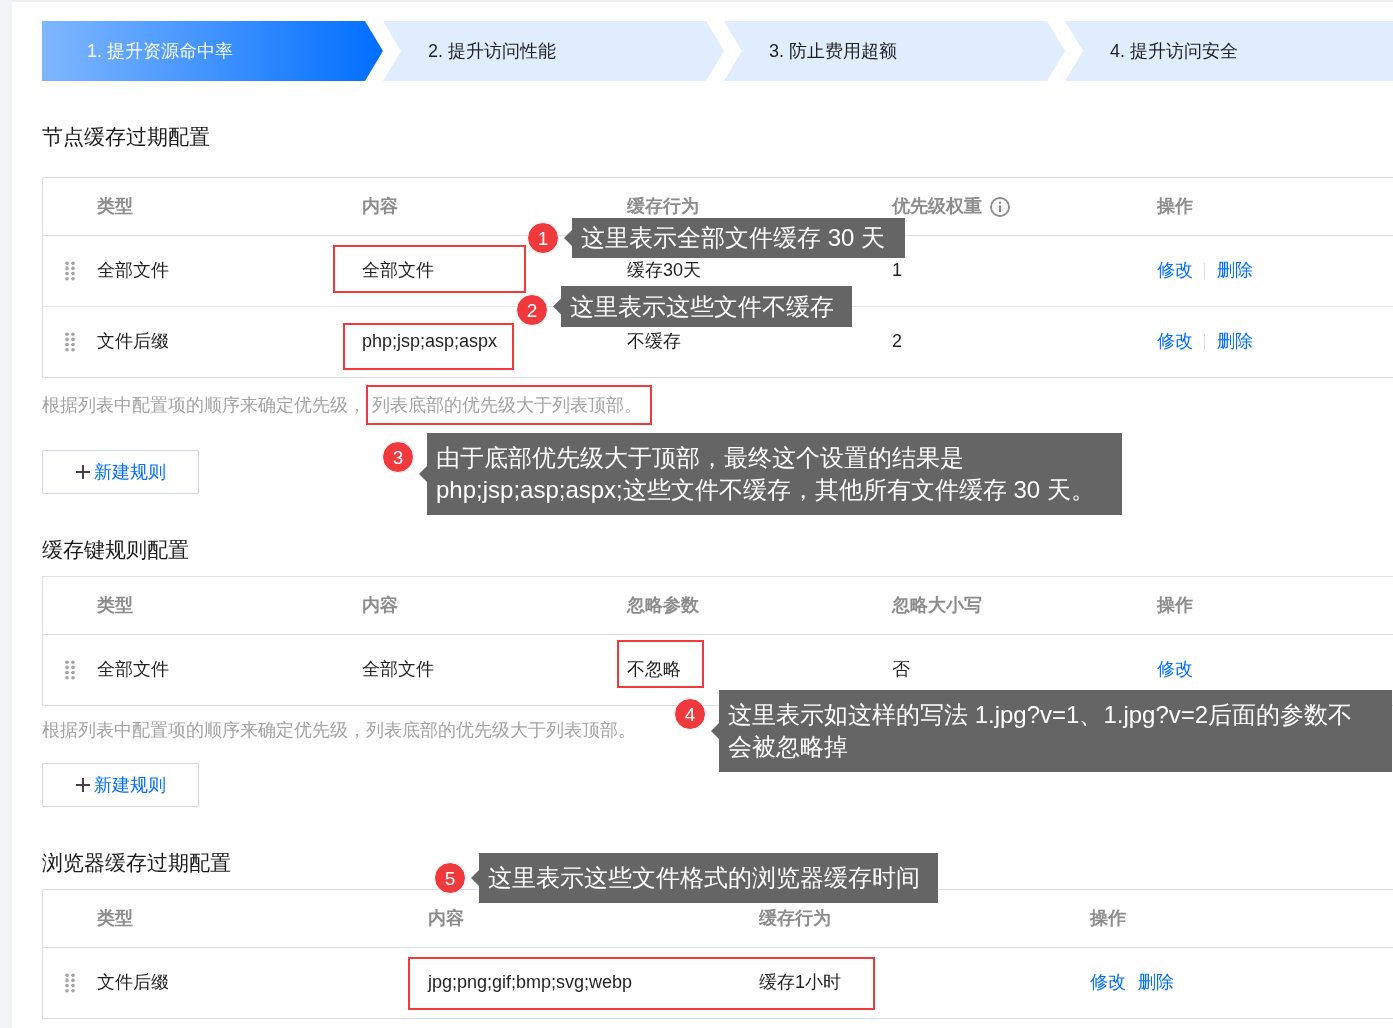 The image size is (1393, 1028). What do you see at coordinates (212, 51) in the screenshot?
I see `step-tab: 1. 提升资源命中率` at bounding box center [212, 51].